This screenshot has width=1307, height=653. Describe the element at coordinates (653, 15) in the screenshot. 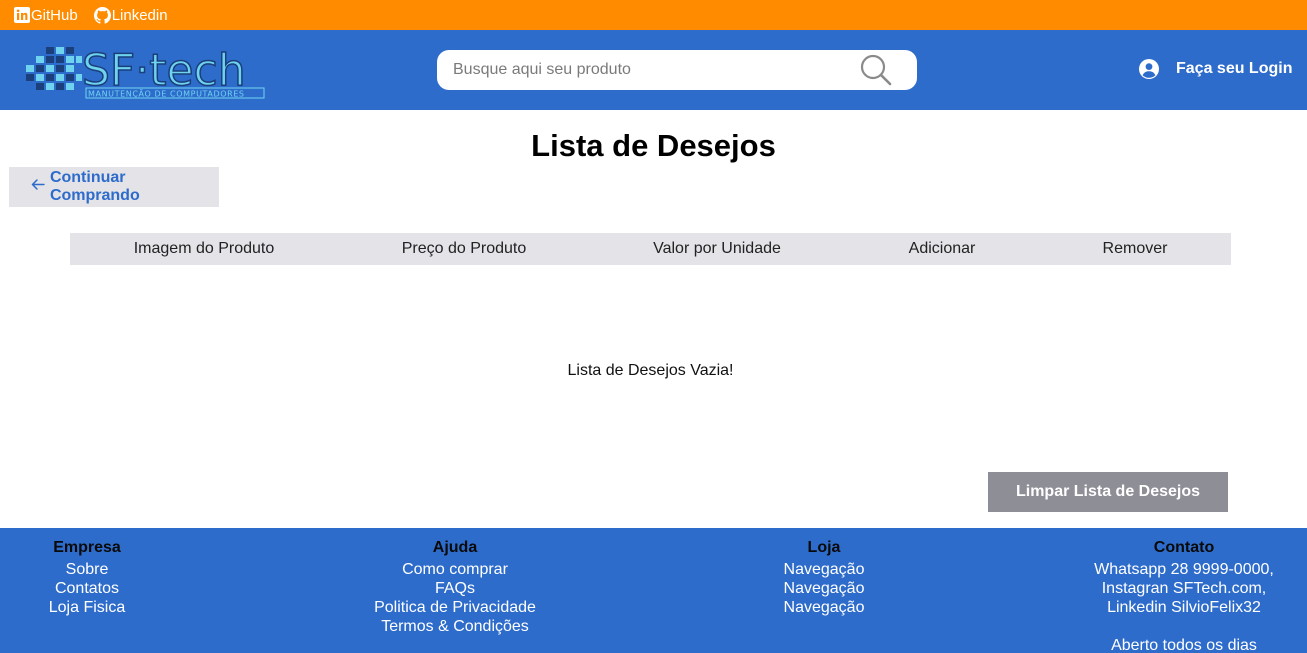

I see `social-bar: GitHub Linkedin` at that location.